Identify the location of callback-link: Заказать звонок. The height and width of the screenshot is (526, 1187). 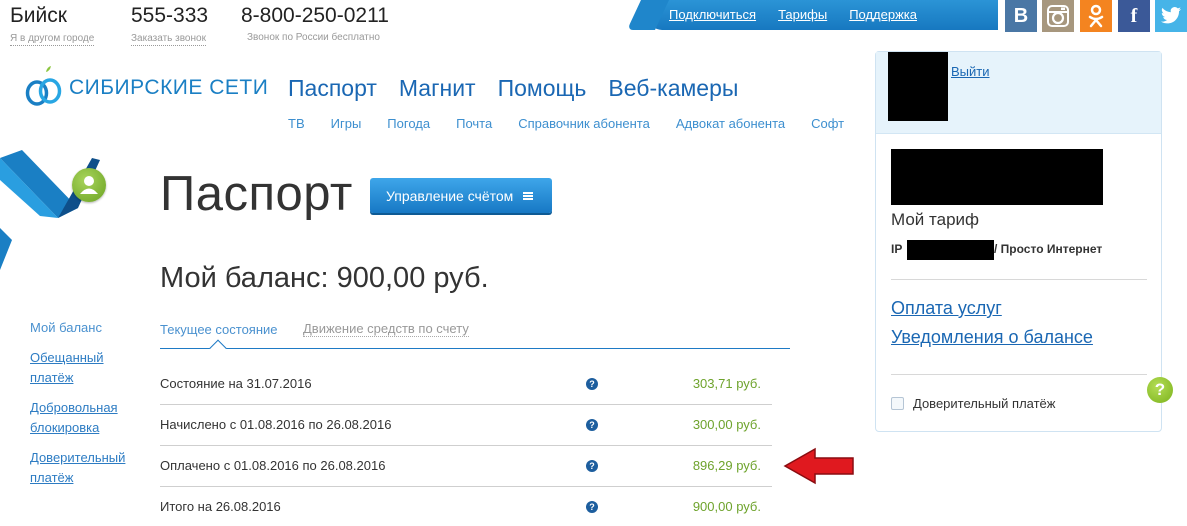
(168, 39).